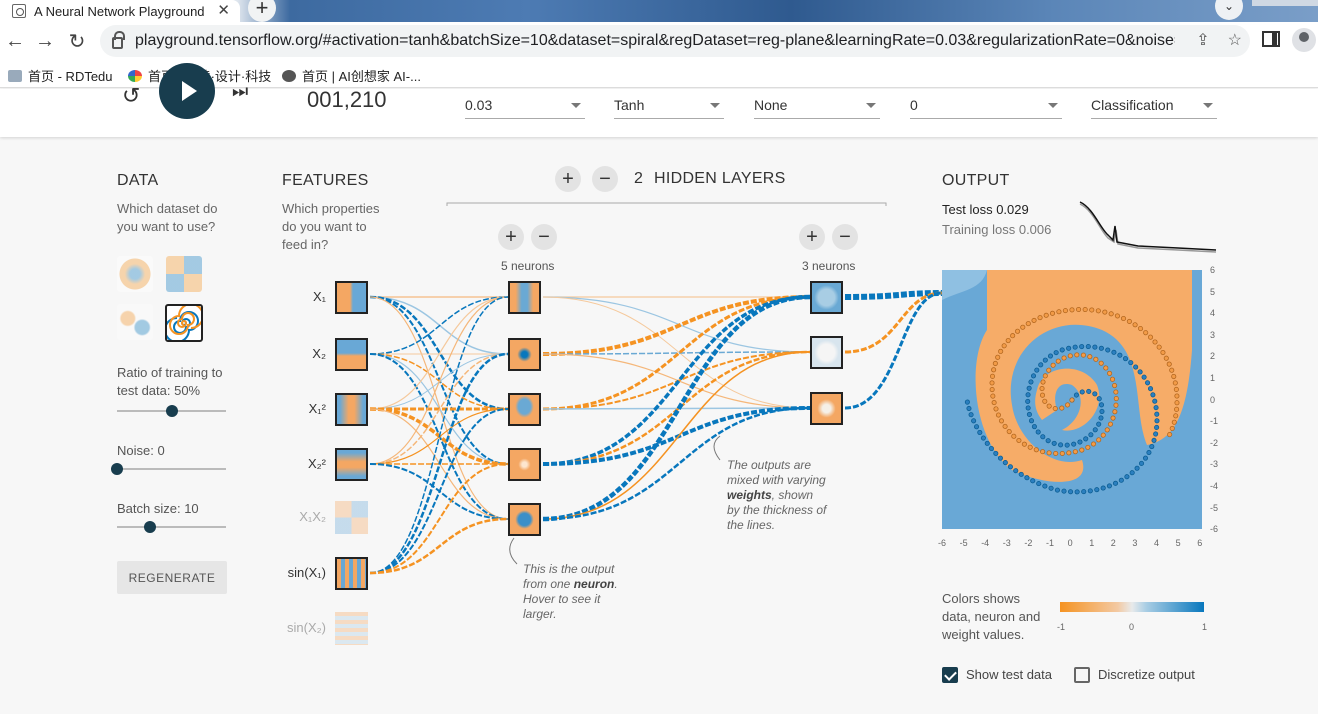 This screenshot has height=714, width=1318. I want to click on y-axis-tick: -3, so click(1214, 464).